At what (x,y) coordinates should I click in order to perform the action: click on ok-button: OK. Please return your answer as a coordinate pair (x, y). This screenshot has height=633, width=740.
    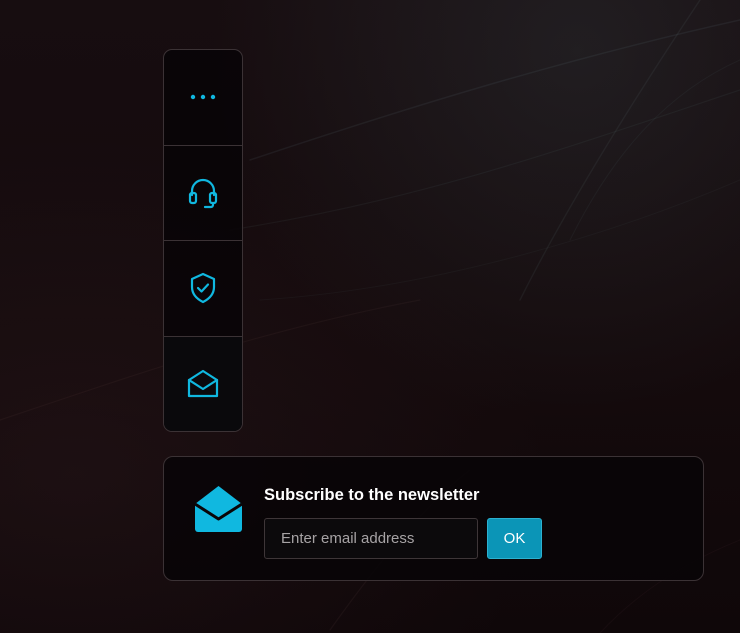
    Looking at the image, I should click on (514, 538).